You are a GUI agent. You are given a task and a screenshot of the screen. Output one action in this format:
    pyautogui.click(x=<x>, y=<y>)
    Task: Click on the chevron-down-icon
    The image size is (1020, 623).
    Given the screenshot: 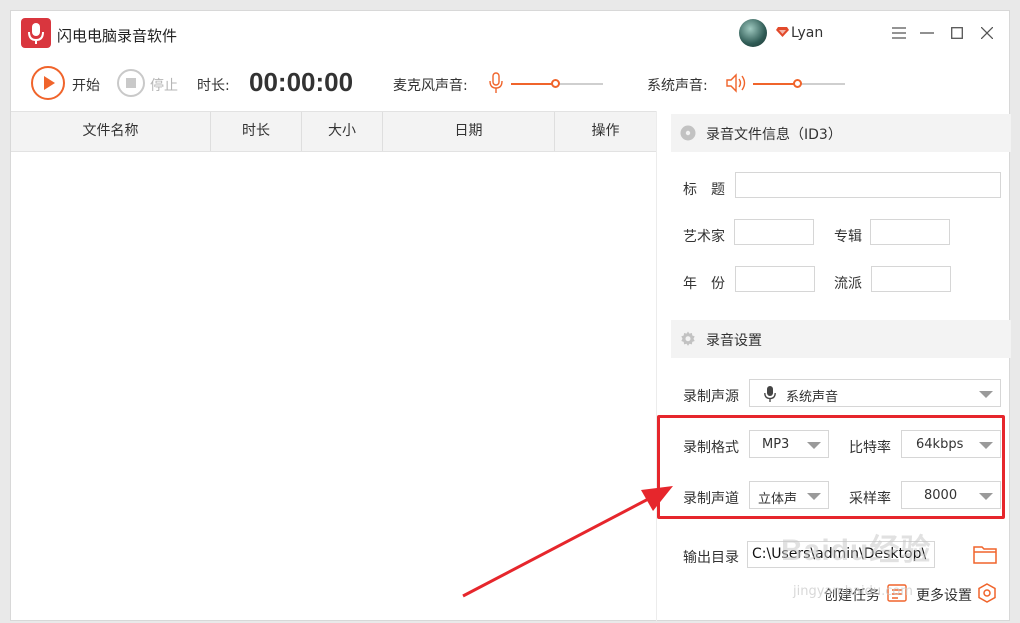 What is the action you would take?
    pyautogui.click(x=986, y=394)
    